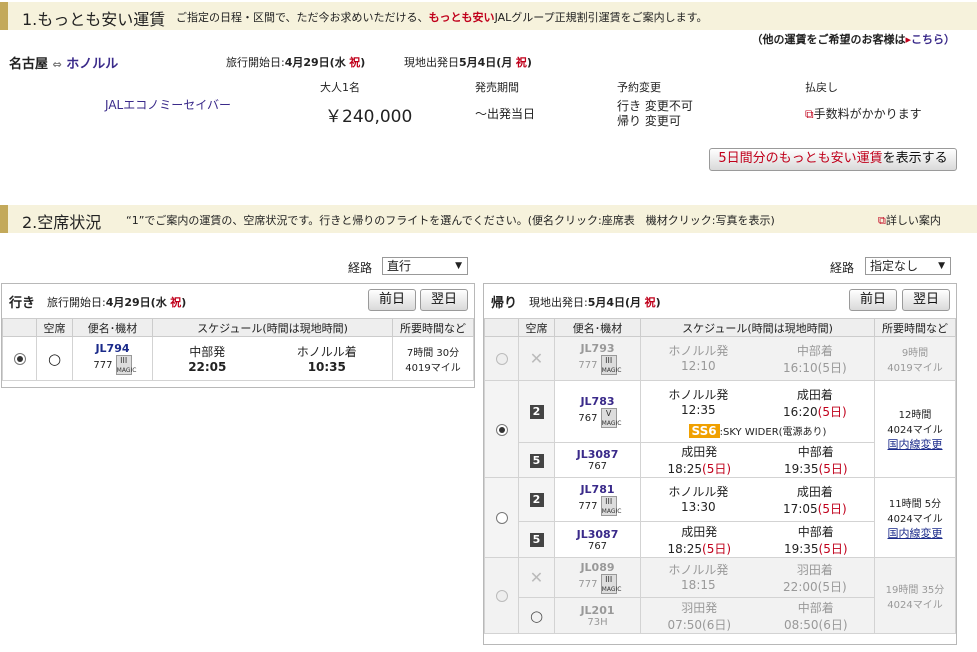 Image resolution: width=977 pixels, height=652 pixels. I want to click on section2-title: 2.空席状況, so click(62, 222).